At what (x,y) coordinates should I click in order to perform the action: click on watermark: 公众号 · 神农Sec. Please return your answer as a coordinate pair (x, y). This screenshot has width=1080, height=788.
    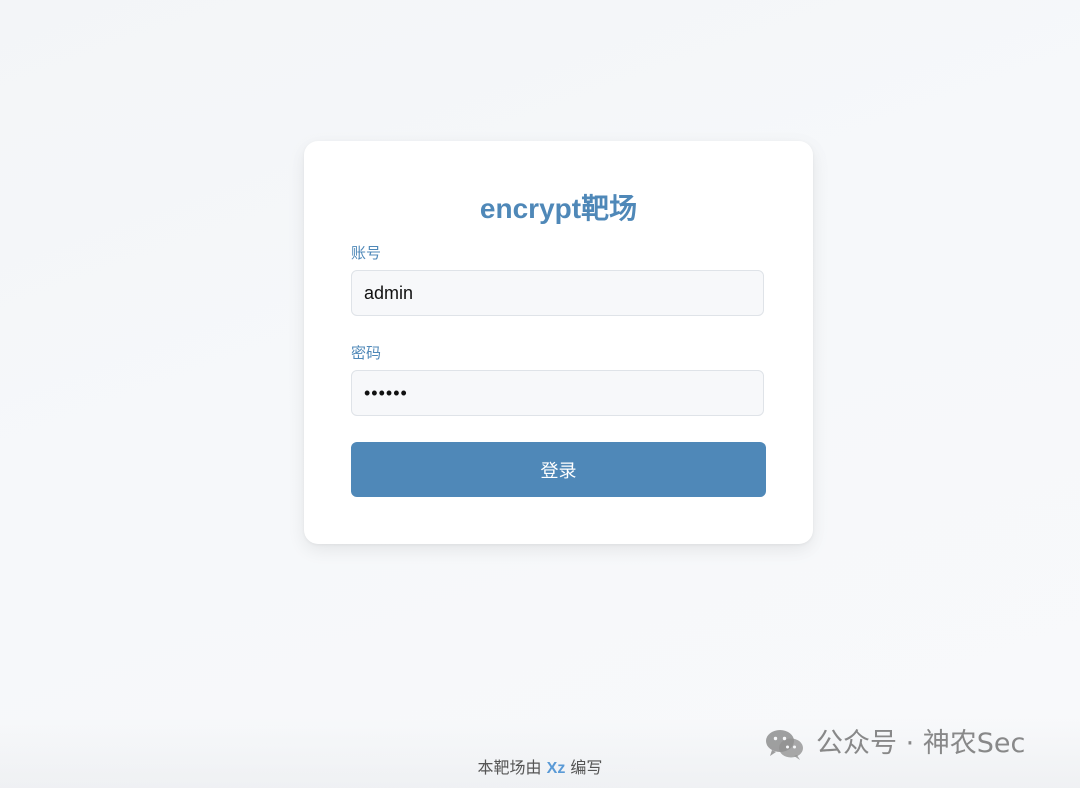
    Looking at the image, I should click on (894, 744).